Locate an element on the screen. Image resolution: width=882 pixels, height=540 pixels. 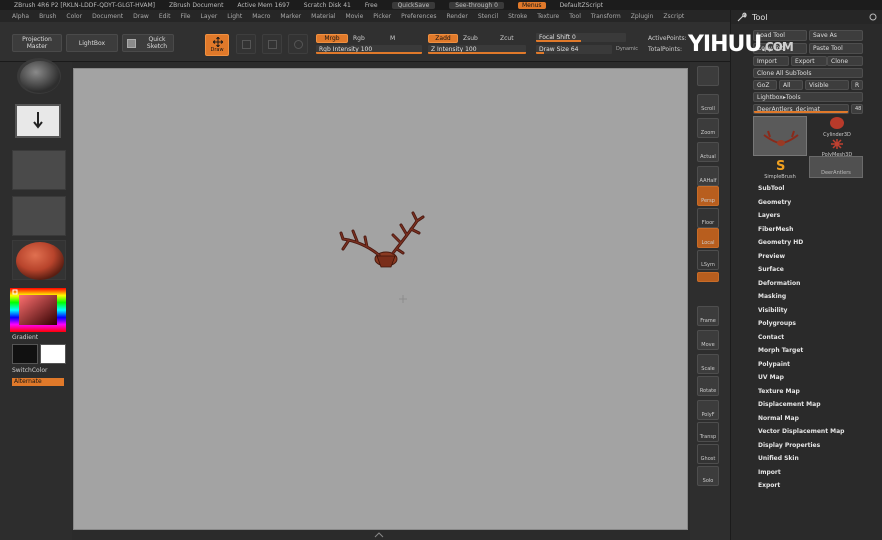
zoom-button: Zoom is located at coordinates (708, 128).